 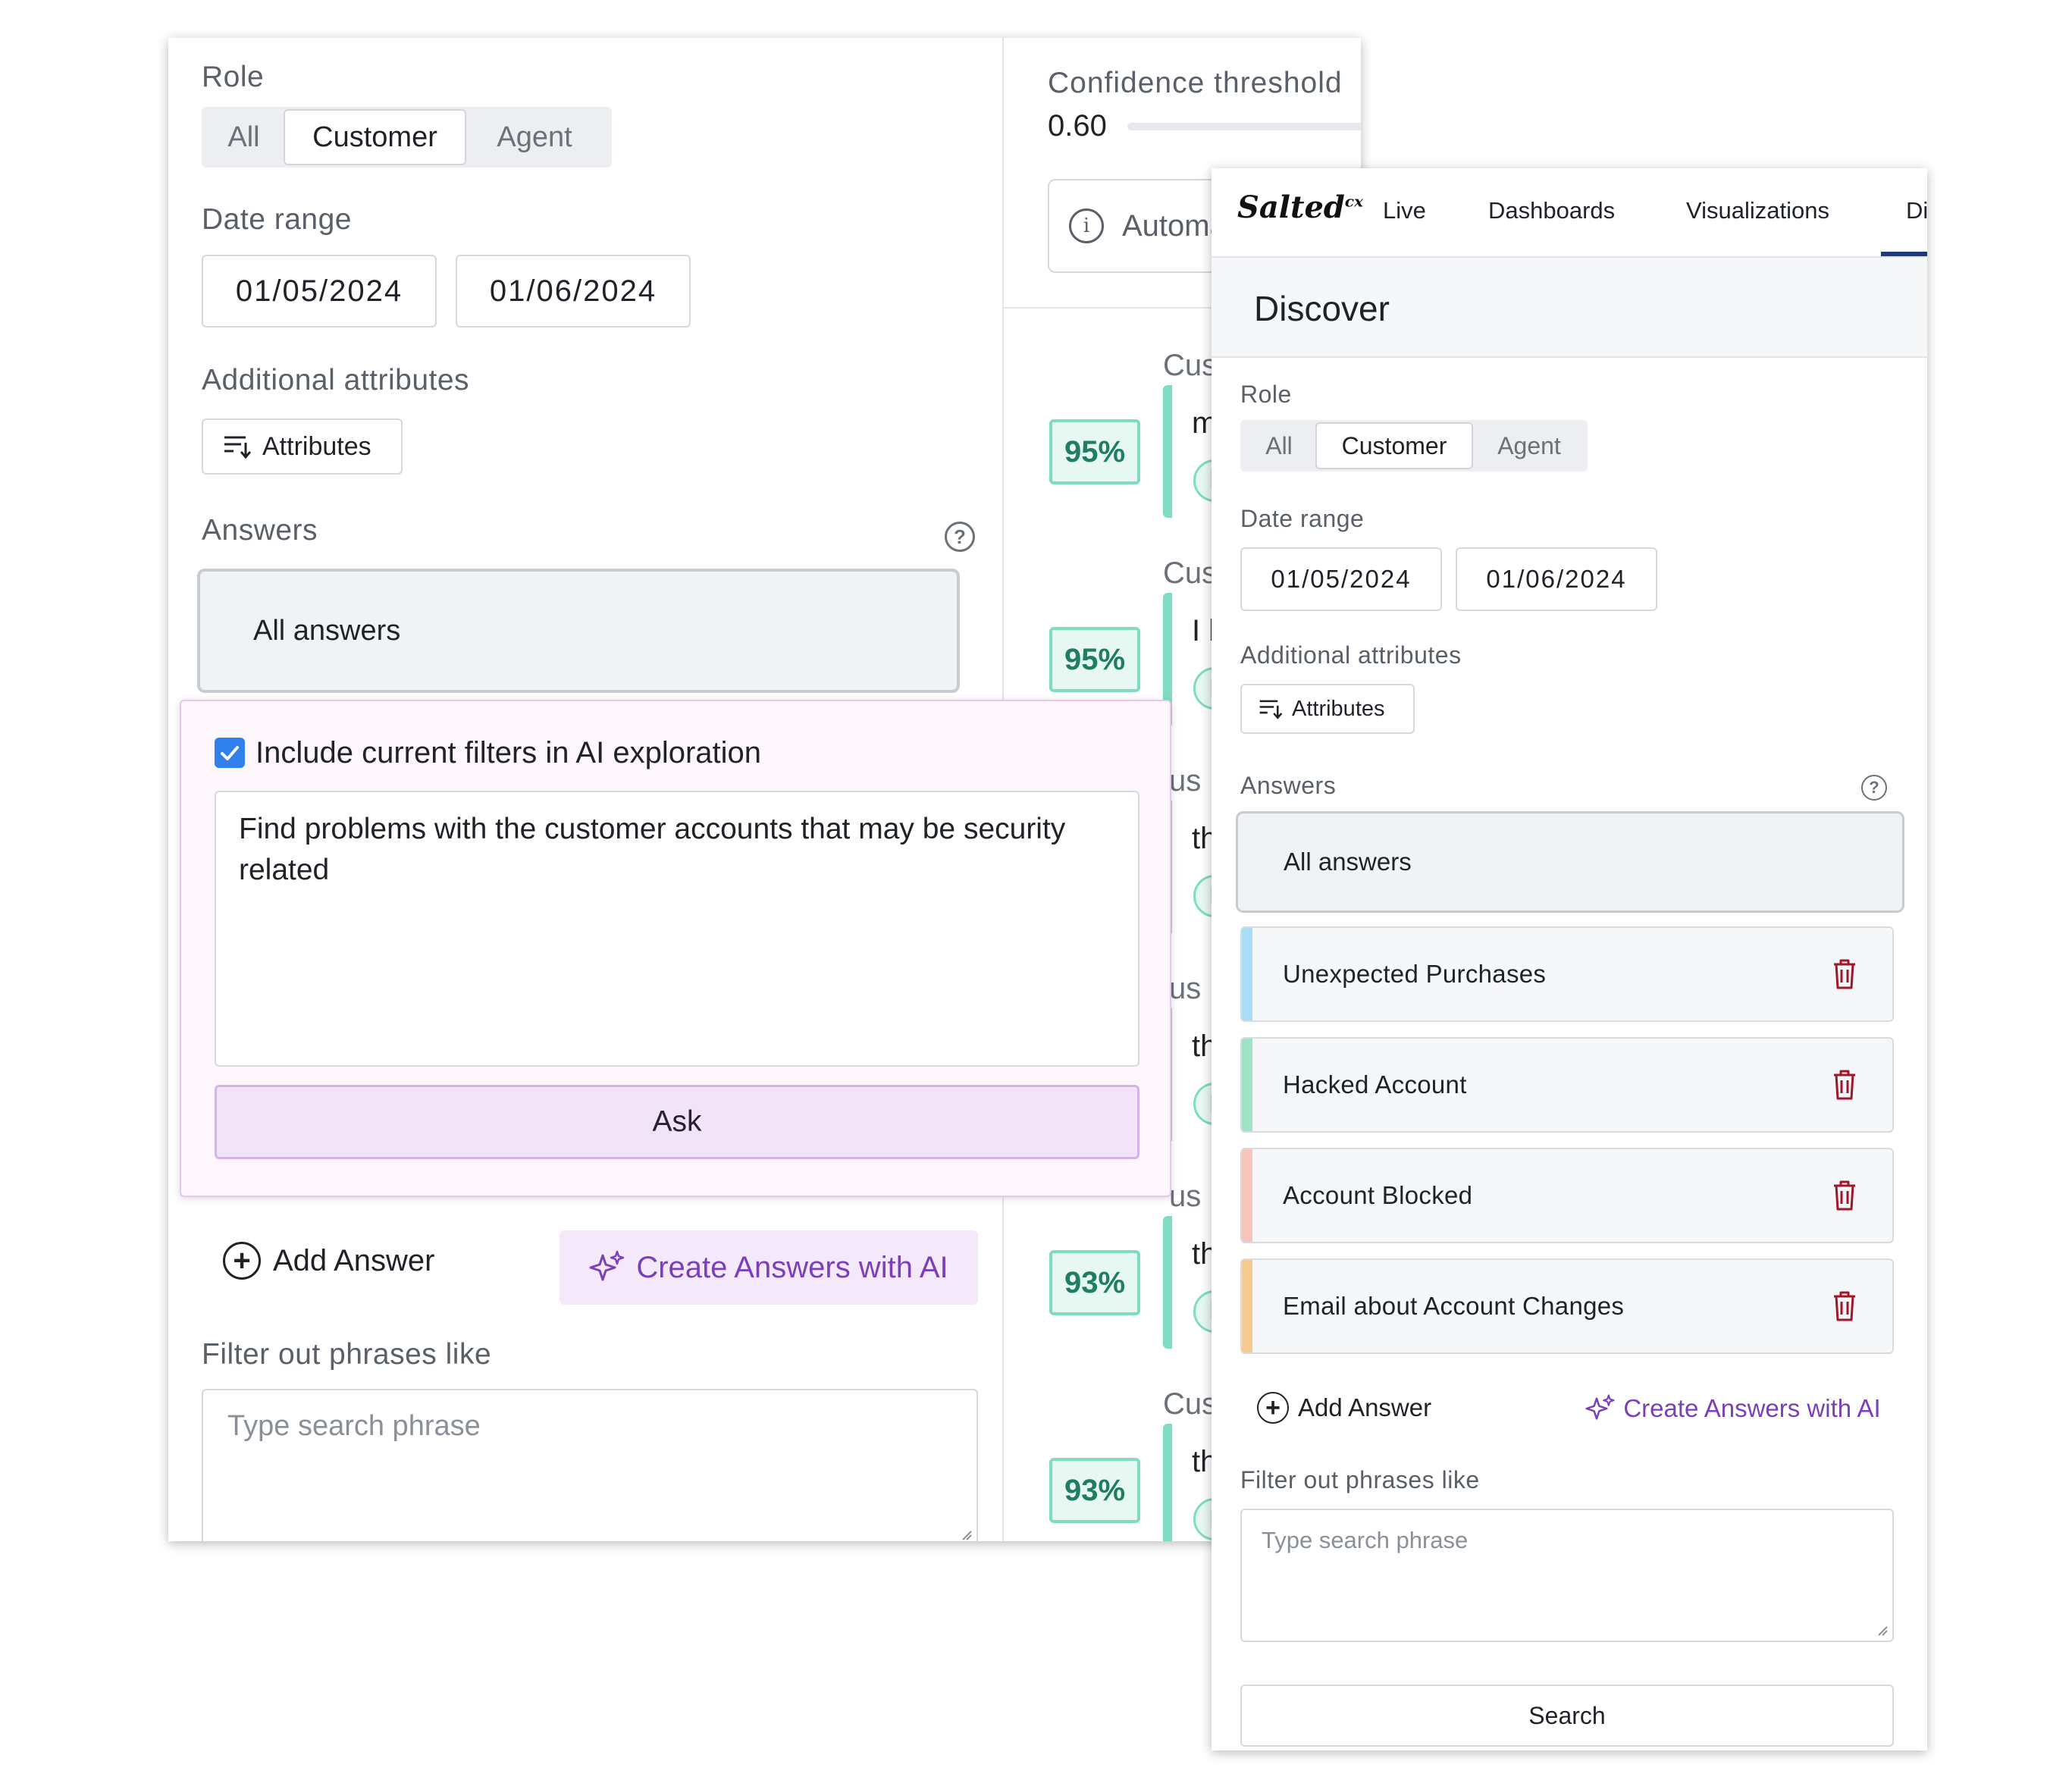 What do you see at coordinates (1086, 225) in the screenshot?
I see `info-icon: i` at bounding box center [1086, 225].